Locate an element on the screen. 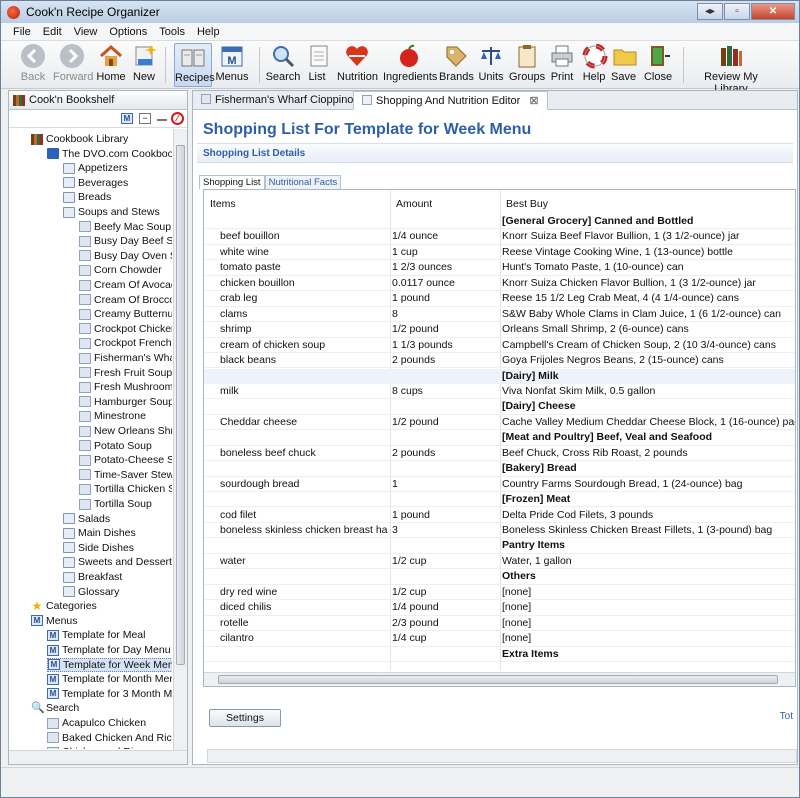  tree-item: Appetizers is located at coordinates (95, 168).